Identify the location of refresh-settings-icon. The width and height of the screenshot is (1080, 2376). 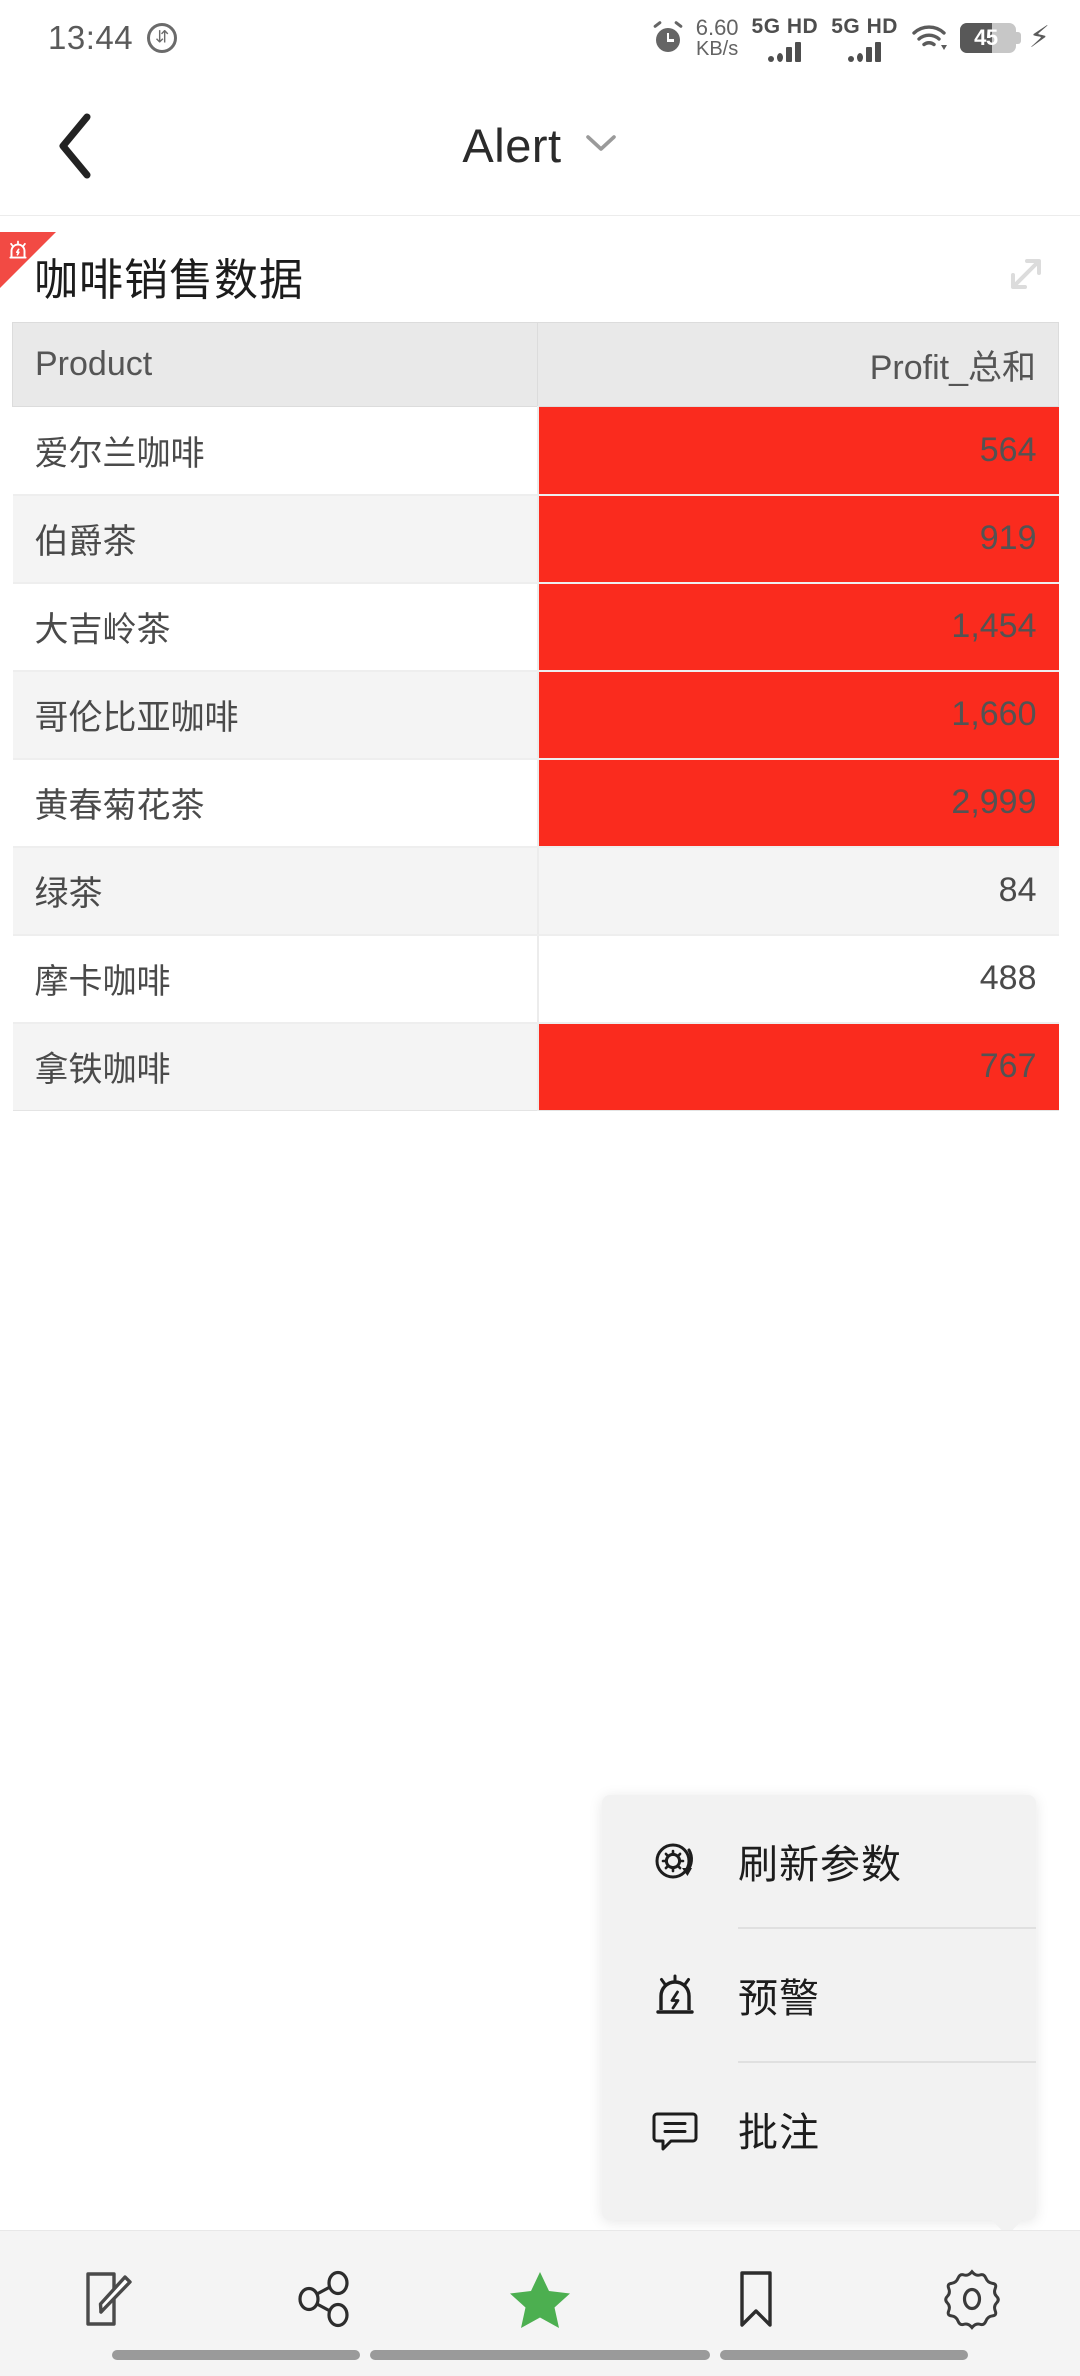
(675, 1861).